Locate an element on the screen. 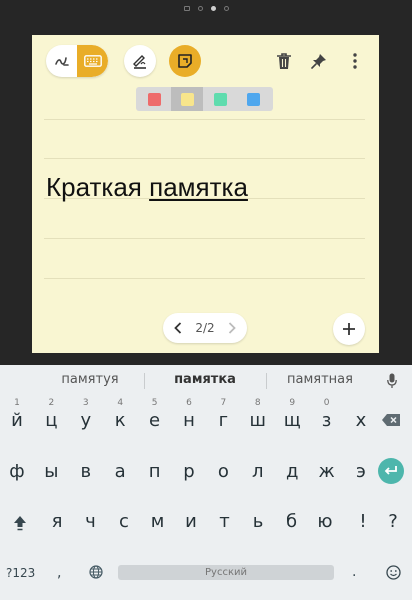 The height and width of the screenshot is (600, 412). key-letter: б is located at coordinates (292, 521).